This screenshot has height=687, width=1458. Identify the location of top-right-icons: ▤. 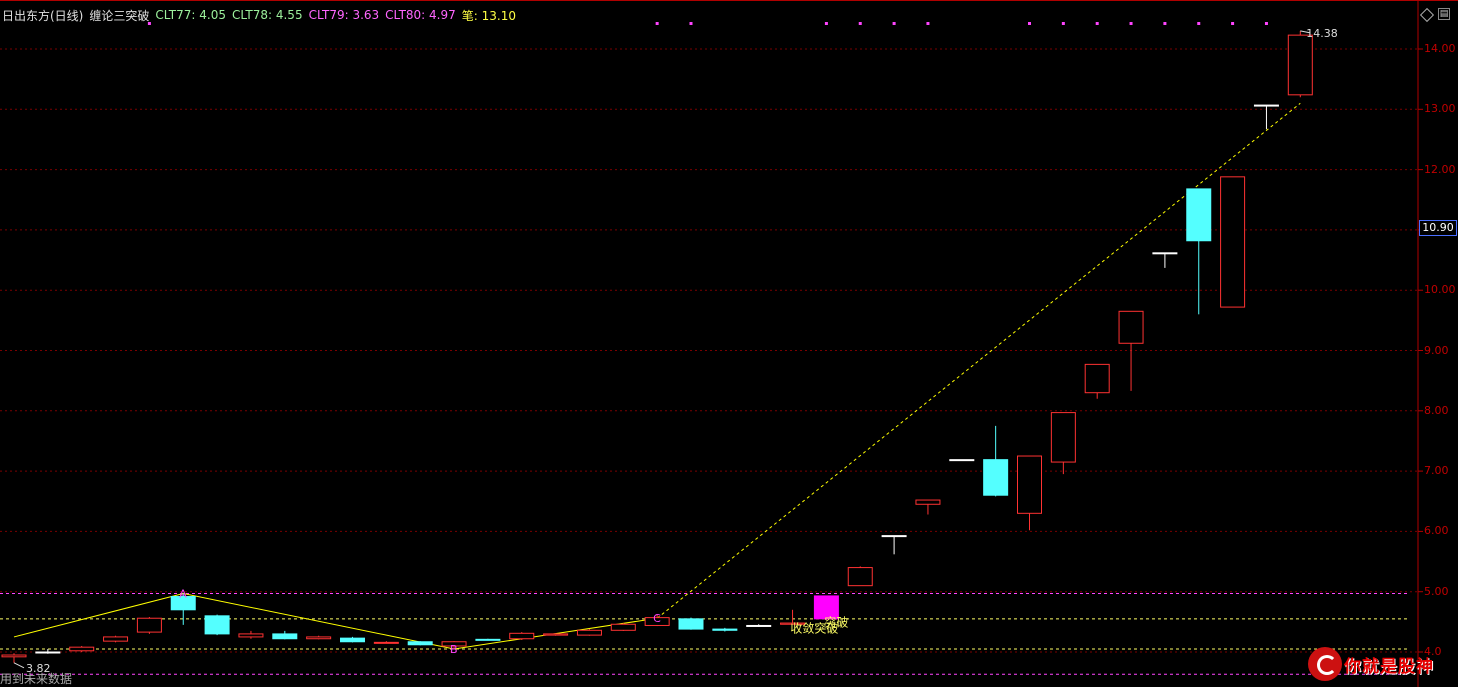
(1434, 15).